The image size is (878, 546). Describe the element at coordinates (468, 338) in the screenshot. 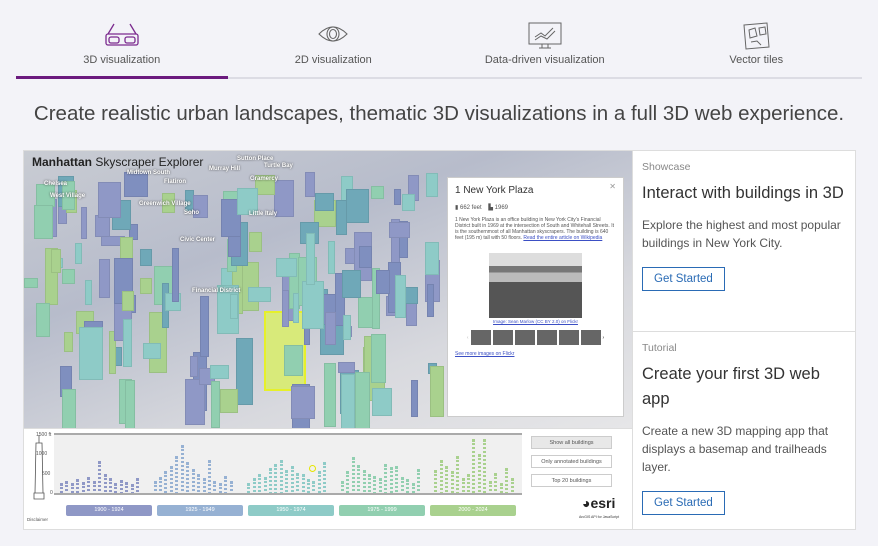

I see `carousel-prev-icon: ‹` at that location.